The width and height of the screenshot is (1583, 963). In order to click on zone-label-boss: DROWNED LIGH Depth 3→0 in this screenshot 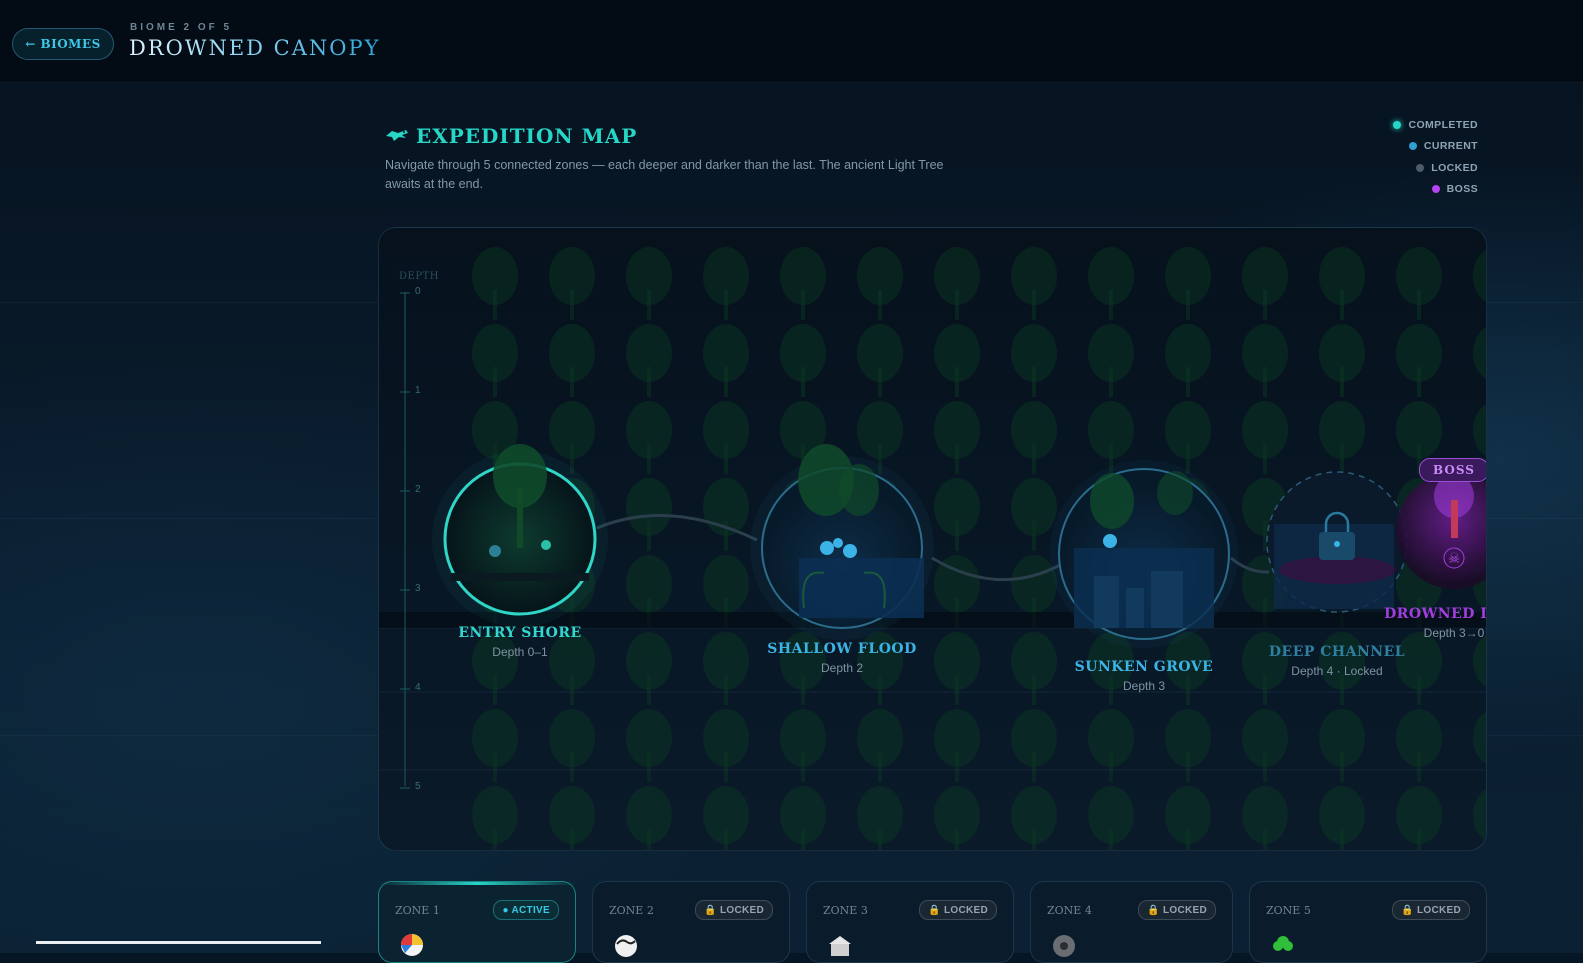, I will do `click(1435, 623)`.